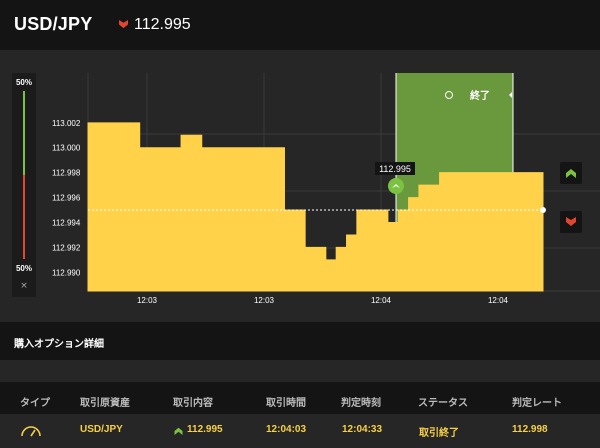 The width and height of the screenshot is (600, 448). Describe the element at coordinates (480, 95) in the screenshot. I see `expiry-text: 終了` at that location.